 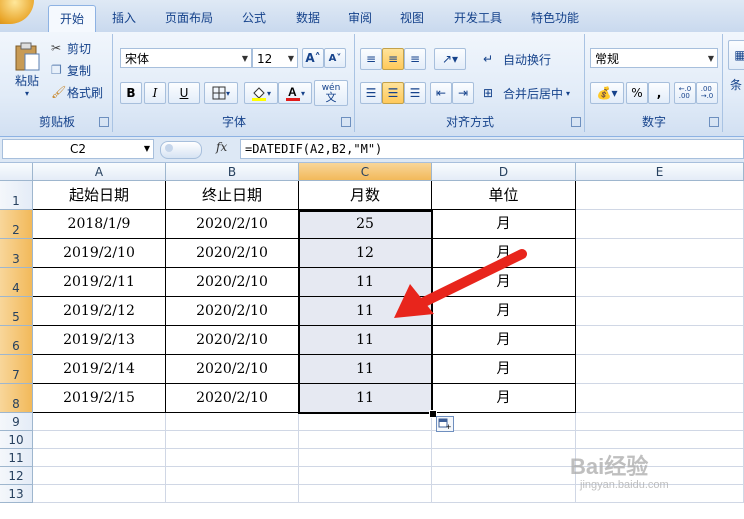 What do you see at coordinates (16, 282) in the screenshot?
I see `row-header-4: 4` at bounding box center [16, 282].